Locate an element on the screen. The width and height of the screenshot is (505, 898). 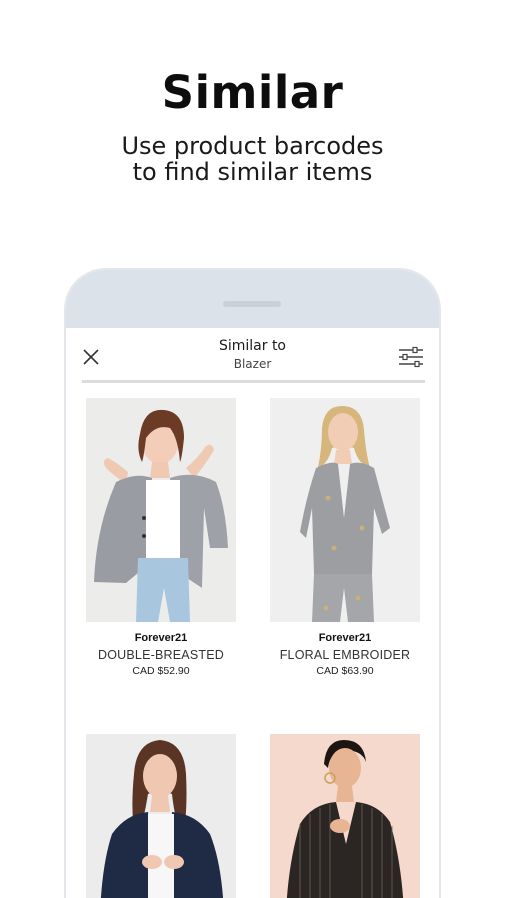
product-name: FLORAL EMBROIDER is located at coordinates (345, 655).